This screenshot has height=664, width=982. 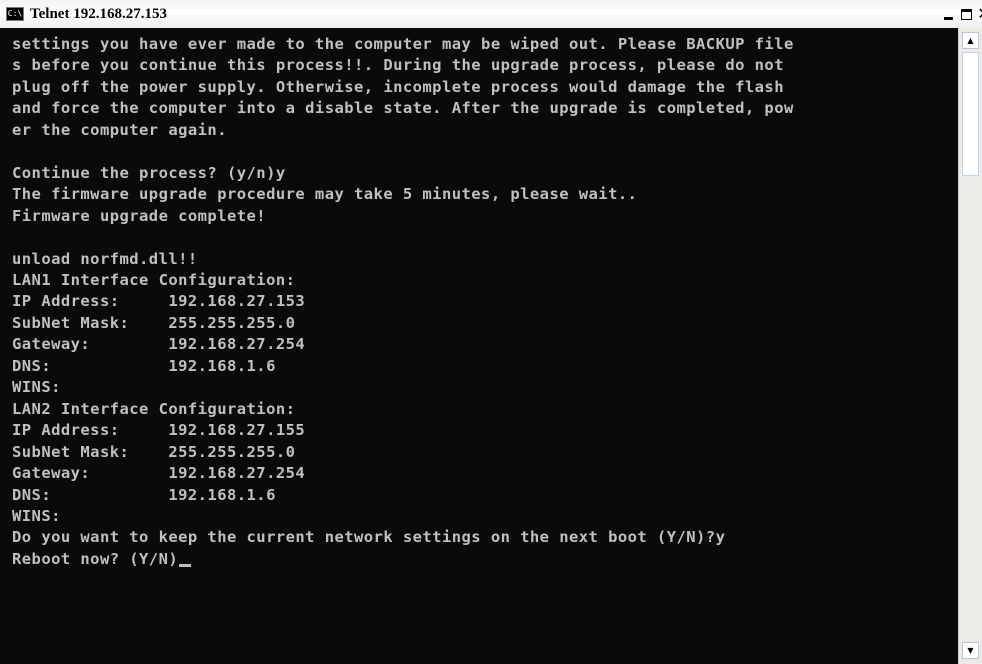 I want to click on terminal-line: er the computer again., so click(x=119, y=129).